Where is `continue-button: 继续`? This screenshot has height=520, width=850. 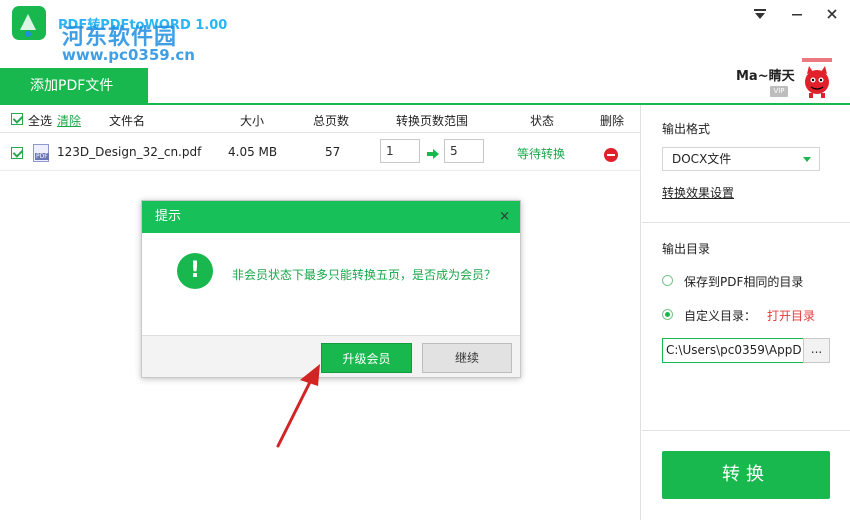 continue-button: 继续 is located at coordinates (467, 358).